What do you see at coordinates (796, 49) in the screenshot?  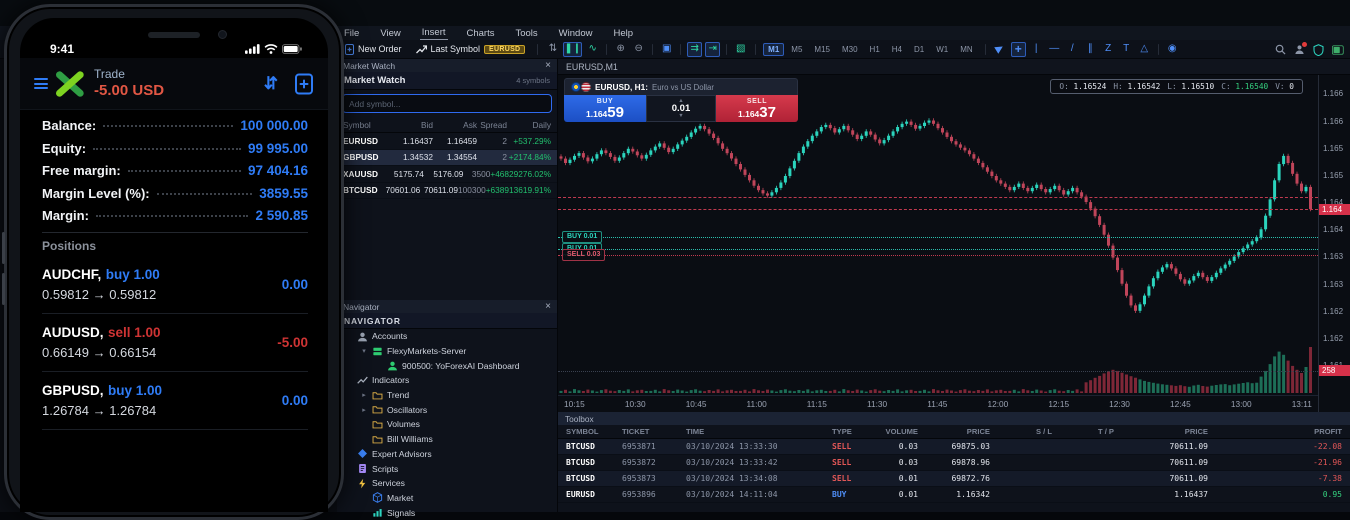 I see `timeframe-button: M5` at bounding box center [796, 49].